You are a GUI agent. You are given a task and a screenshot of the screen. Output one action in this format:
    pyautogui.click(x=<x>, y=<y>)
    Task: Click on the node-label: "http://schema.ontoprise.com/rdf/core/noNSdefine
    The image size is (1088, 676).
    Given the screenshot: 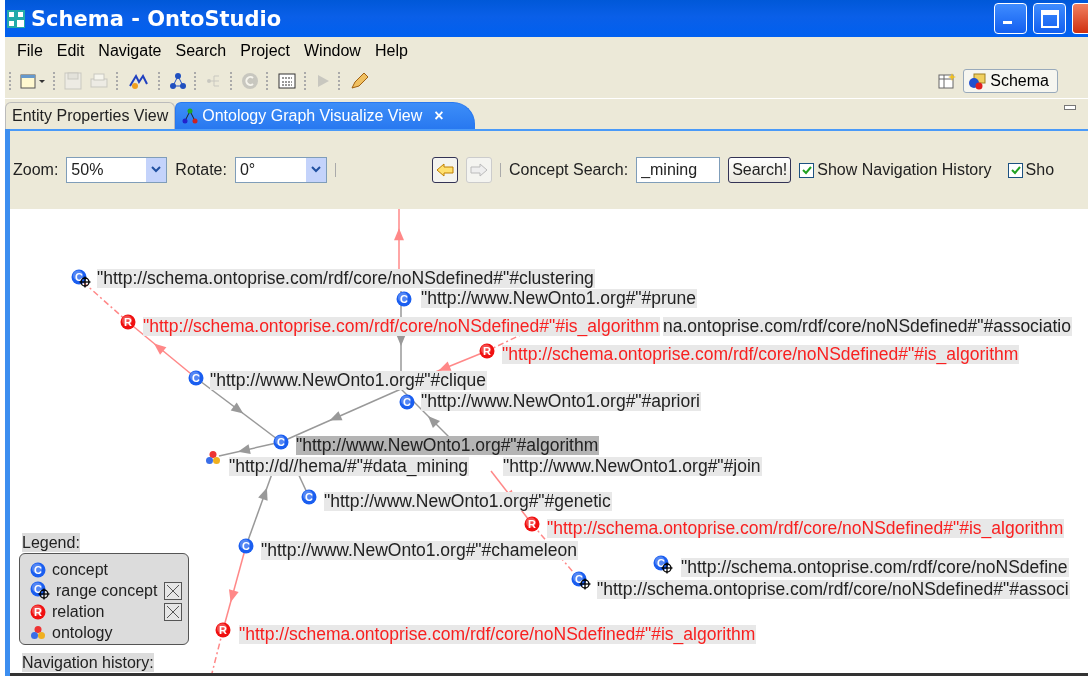 What is the action you would take?
    pyautogui.click(x=875, y=567)
    